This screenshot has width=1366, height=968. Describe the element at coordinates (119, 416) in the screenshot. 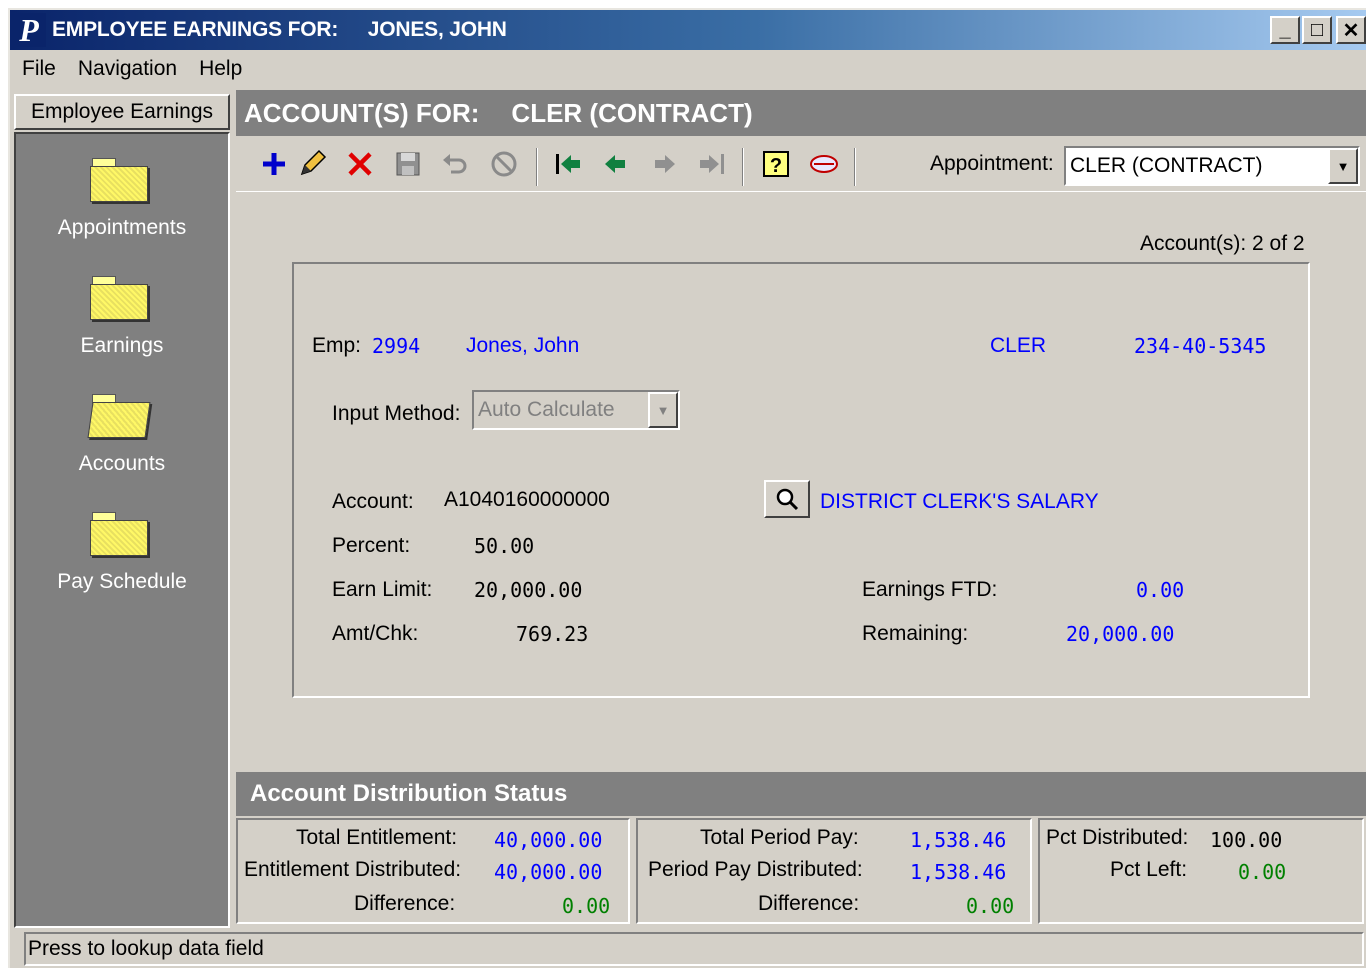

I see `open-folder-icon` at that location.